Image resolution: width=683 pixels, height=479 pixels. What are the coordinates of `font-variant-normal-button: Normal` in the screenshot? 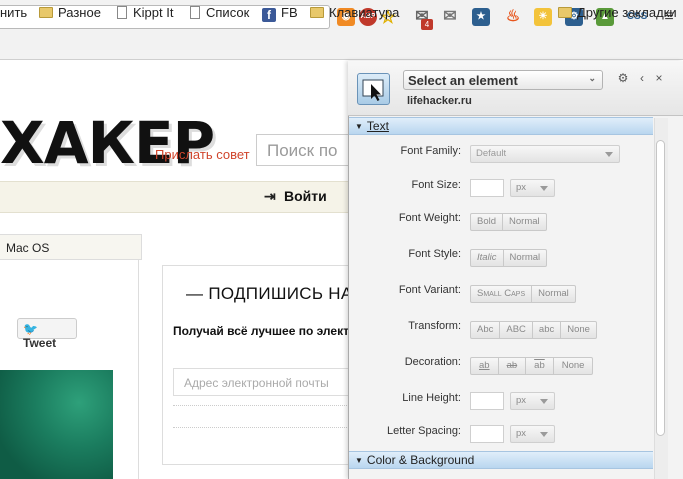 It's located at (554, 294).